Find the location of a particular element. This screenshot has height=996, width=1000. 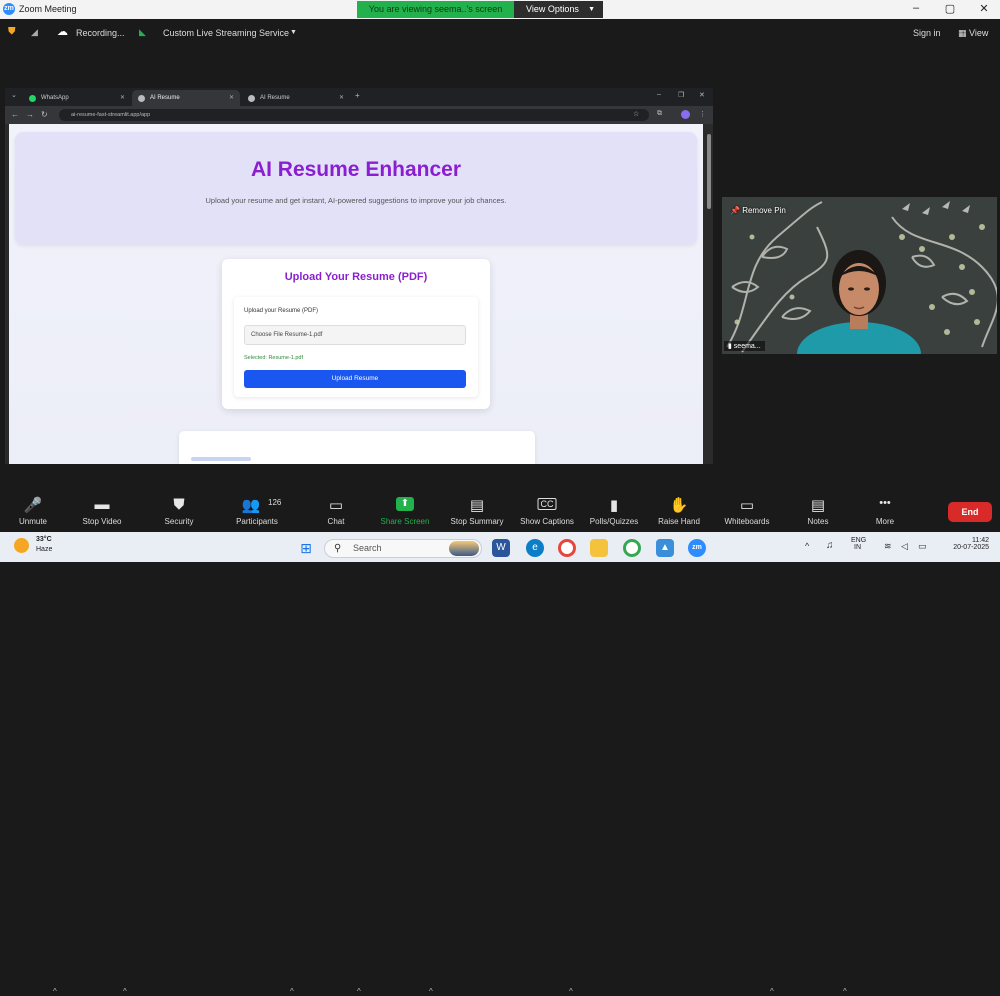

browser-tab-whatsapp: WhatsApp ✕ is located at coordinates (77, 98).